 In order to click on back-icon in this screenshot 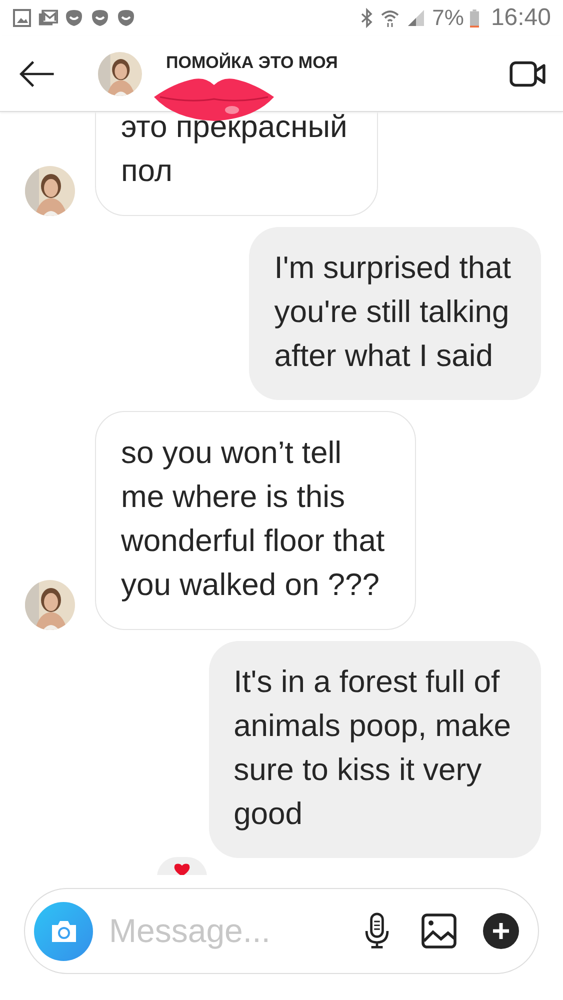, I will do `click(37, 74)`.